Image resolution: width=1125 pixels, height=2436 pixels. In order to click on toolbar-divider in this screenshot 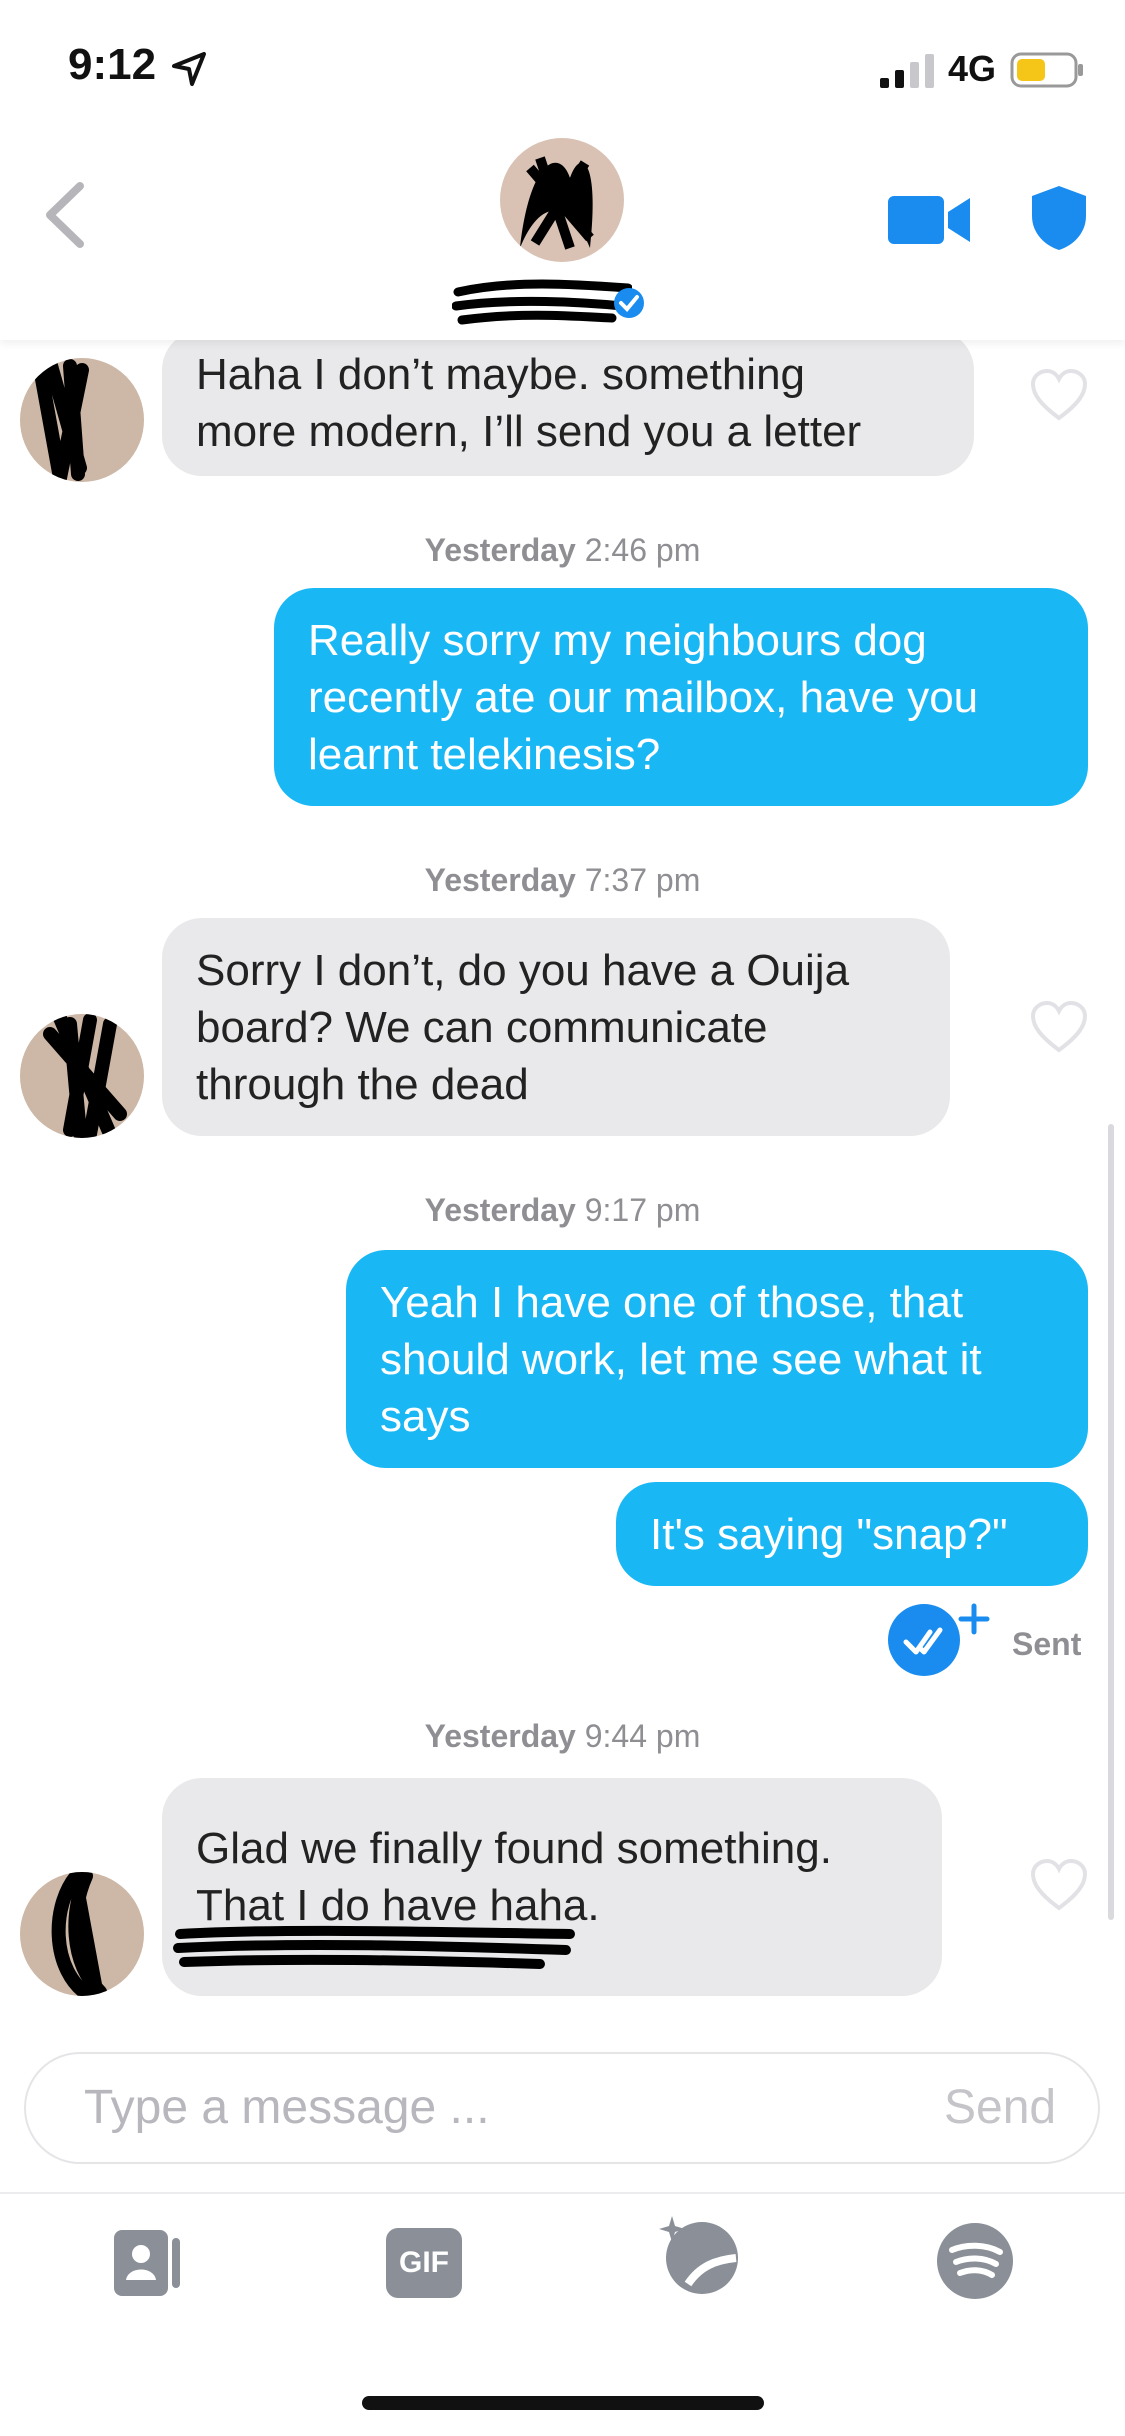, I will do `click(562, 2193)`.